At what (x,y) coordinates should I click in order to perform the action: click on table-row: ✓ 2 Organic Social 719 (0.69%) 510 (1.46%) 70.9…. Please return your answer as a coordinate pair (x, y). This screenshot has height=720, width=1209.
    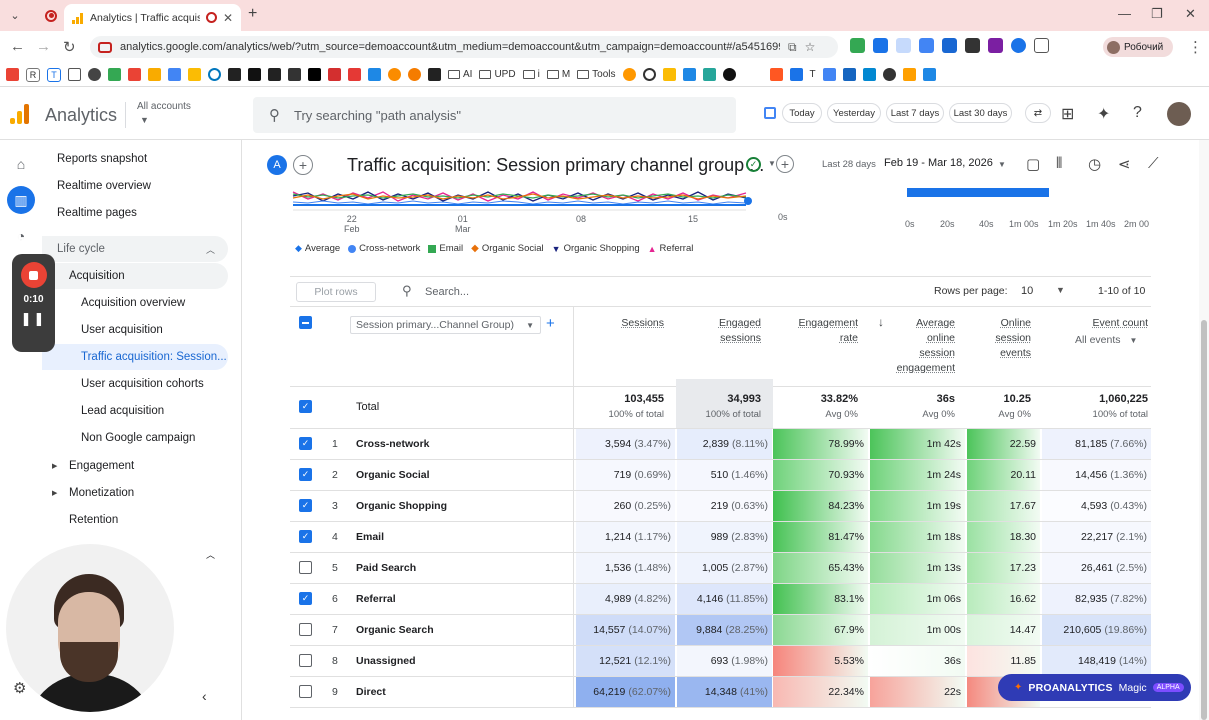
    Looking at the image, I should click on (720, 475).